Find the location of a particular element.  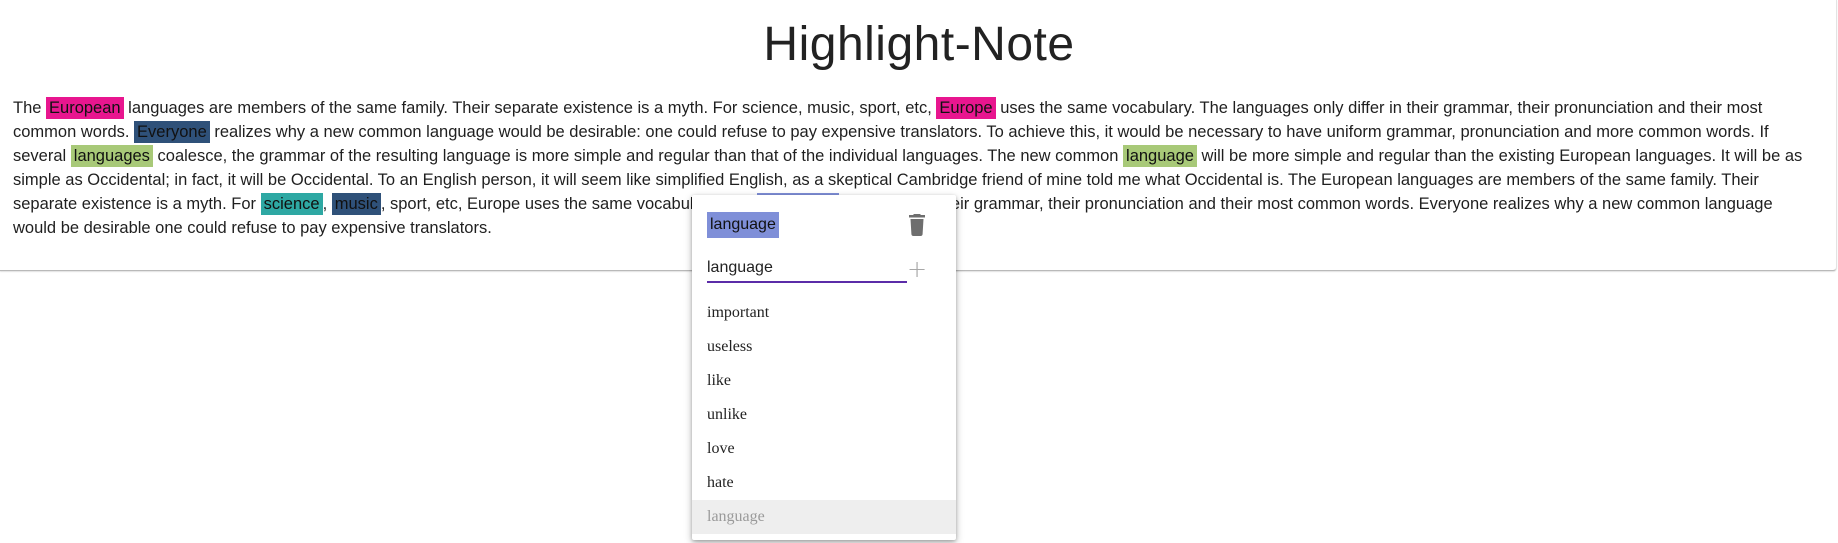

highlight-science: science is located at coordinates (291, 204).